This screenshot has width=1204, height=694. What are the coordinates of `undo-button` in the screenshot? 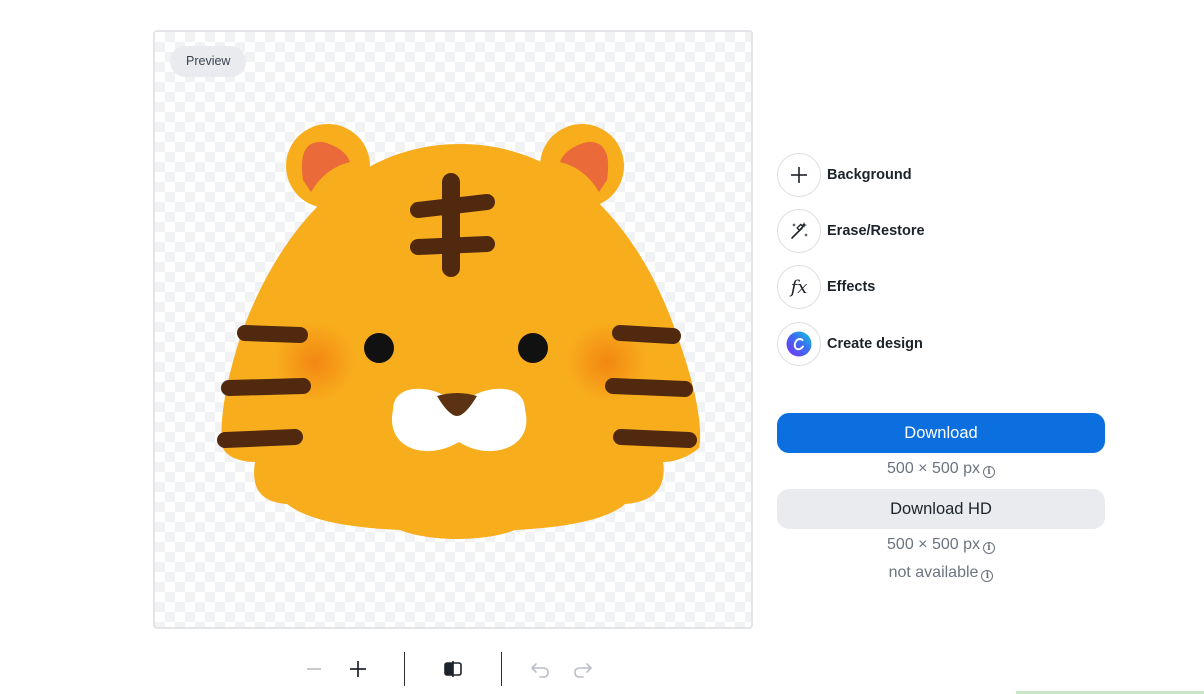 It's located at (540, 669).